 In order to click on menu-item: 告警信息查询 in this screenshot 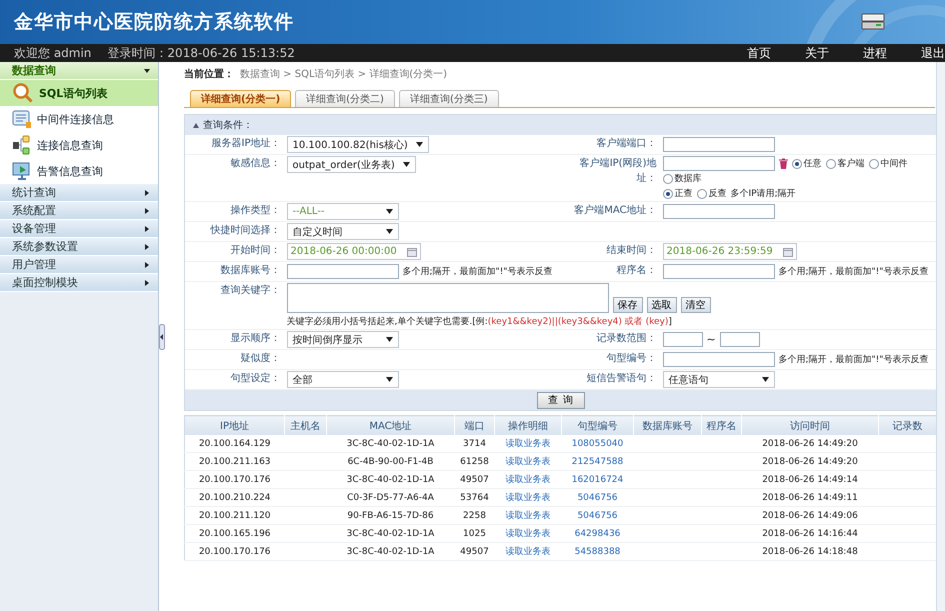, I will do `click(79, 171)`.